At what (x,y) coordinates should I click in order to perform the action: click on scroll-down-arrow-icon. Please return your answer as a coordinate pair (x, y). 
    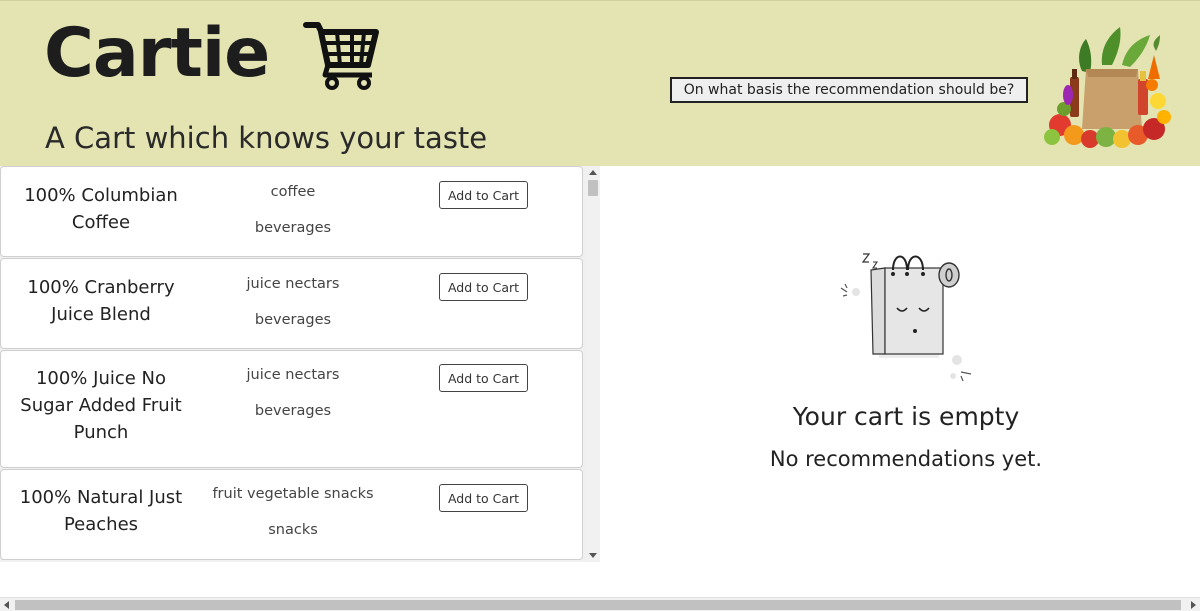
    Looking at the image, I should click on (593, 555).